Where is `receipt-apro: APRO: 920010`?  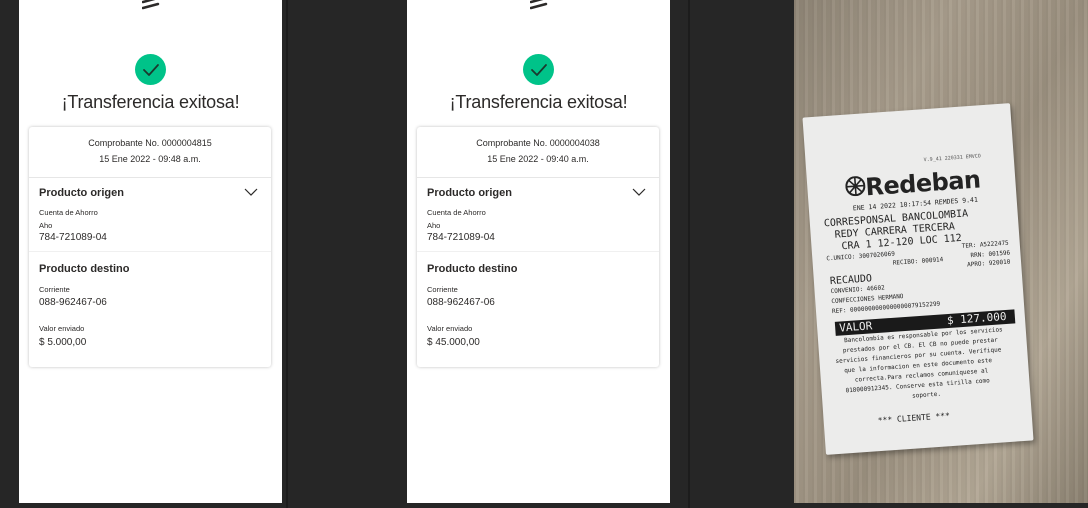 receipt-apro: APRO: 920010 is located at coordinates (988, 263).